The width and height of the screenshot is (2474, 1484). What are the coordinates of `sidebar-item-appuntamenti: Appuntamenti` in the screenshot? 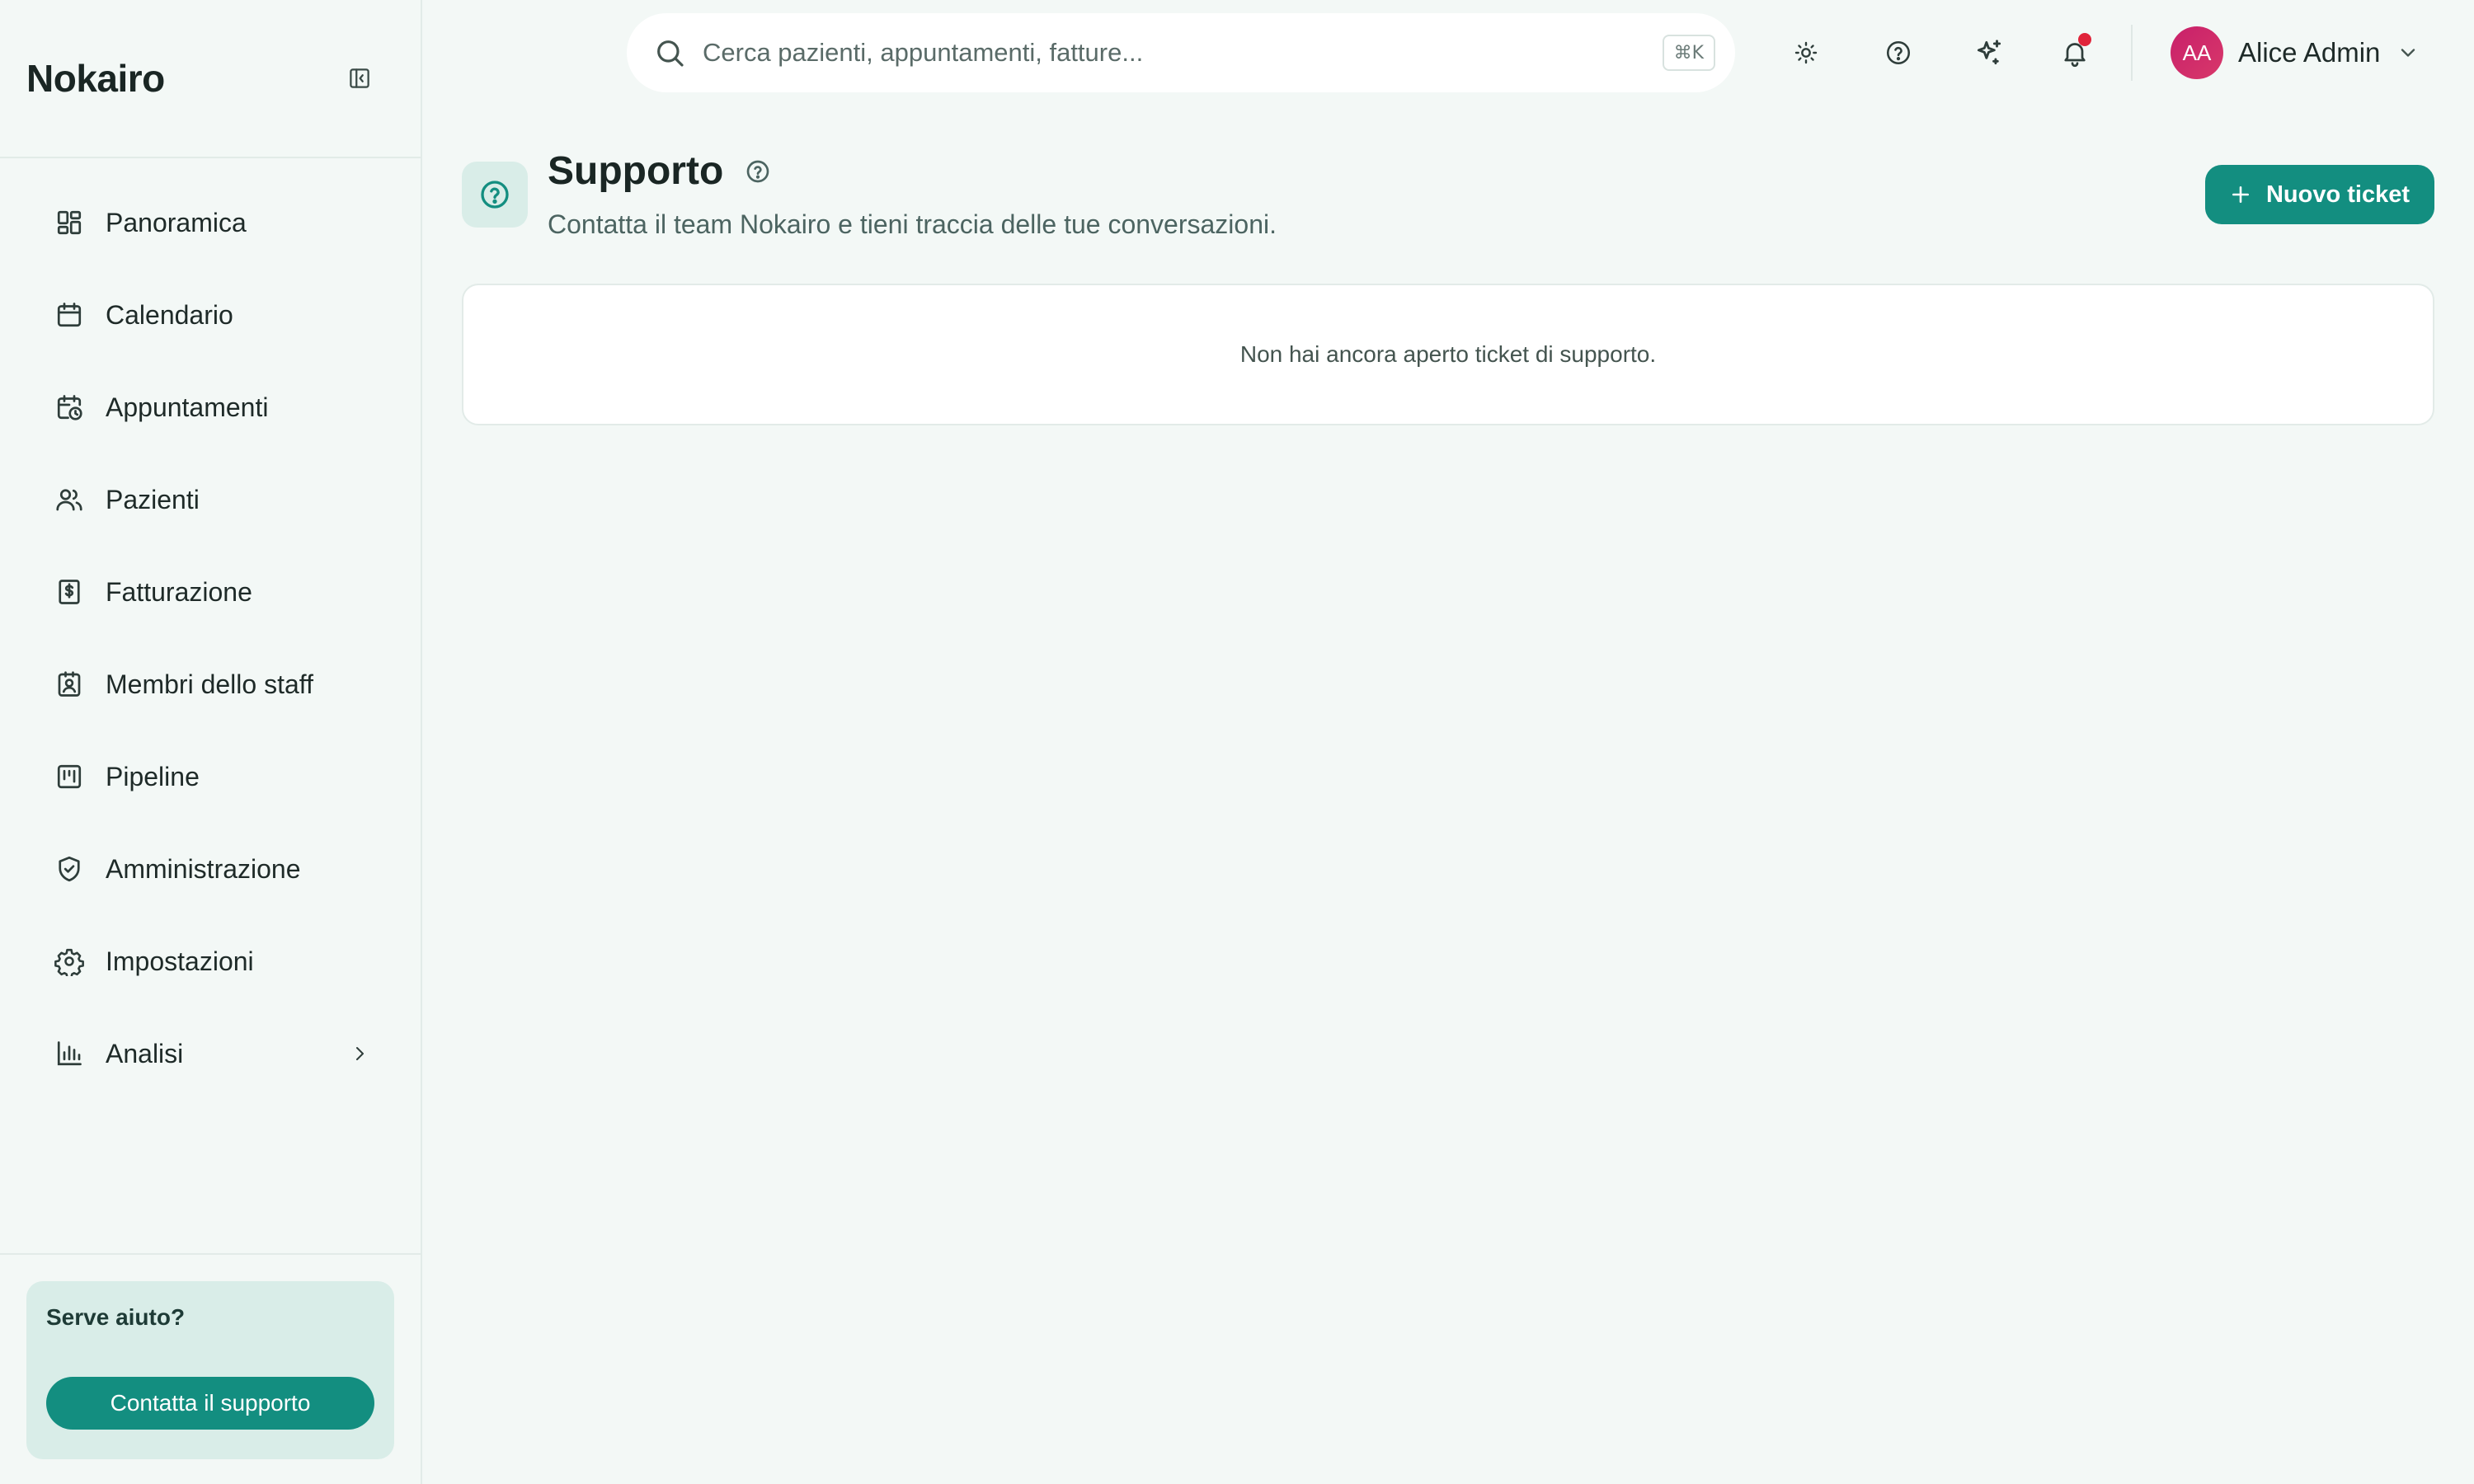 It's located at (210, 407).